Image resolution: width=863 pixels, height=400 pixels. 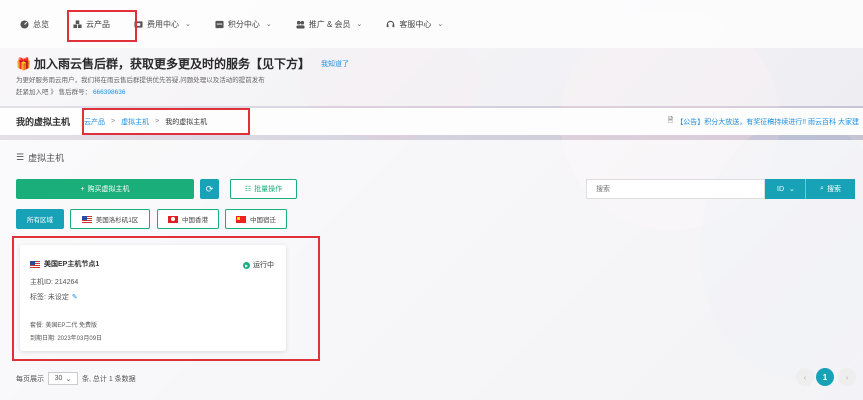 I want to click on members-icon, so click(x=300, y=24).